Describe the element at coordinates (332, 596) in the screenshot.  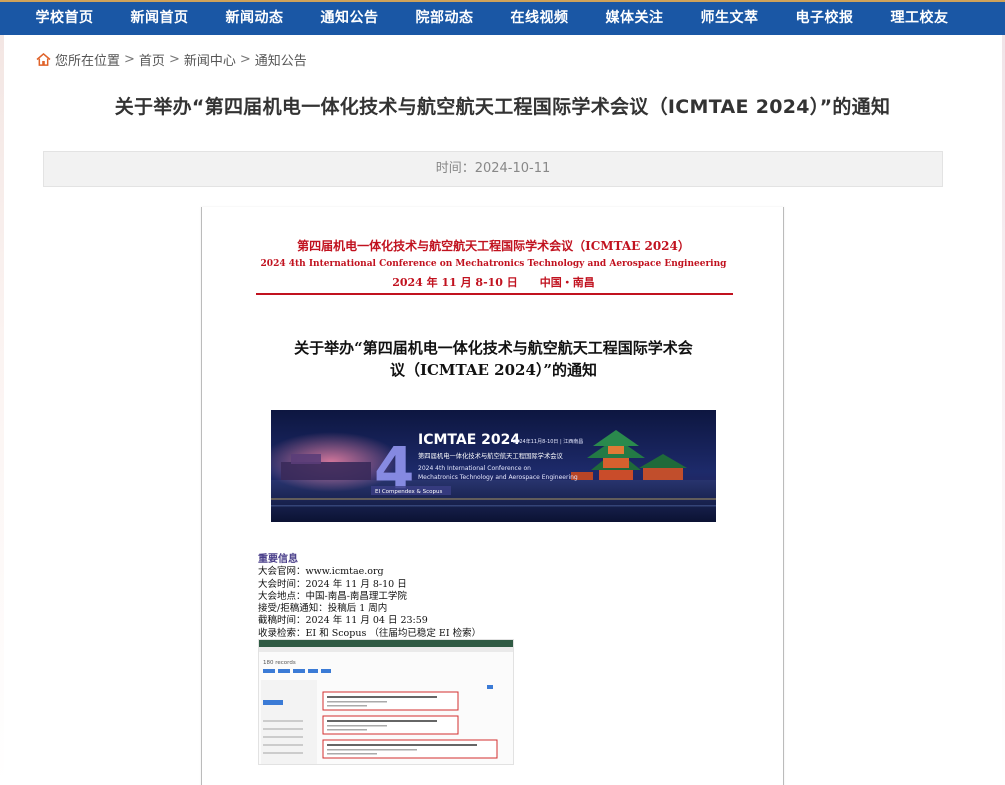
I see `info-venue: 大会地点：中国-南昌-南昌理工学院` at that location.